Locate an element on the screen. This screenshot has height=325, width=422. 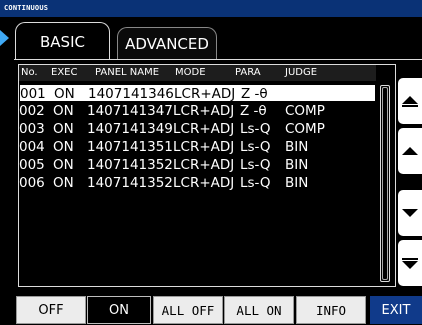
cell-panel-name: 1407141351 is located at coordinates (130, 147).